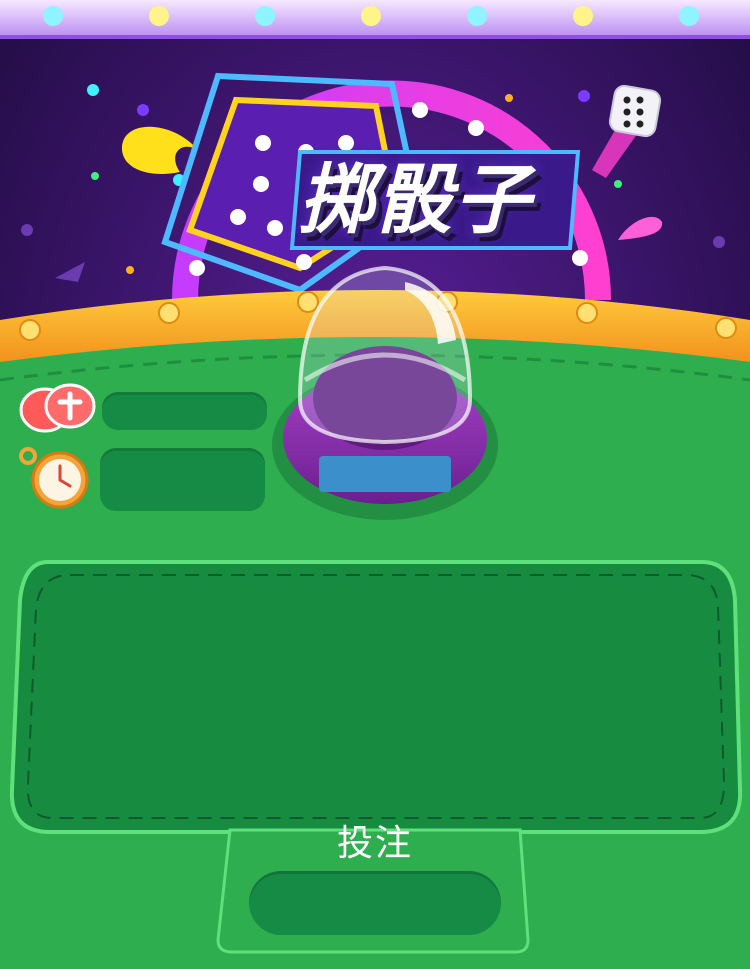 The height and width of the screenshot is (969, 750). What do you see at coordinates (184, 411) in the screenshot?
I see `chips-balance-field` at bounding box center [184, 411].